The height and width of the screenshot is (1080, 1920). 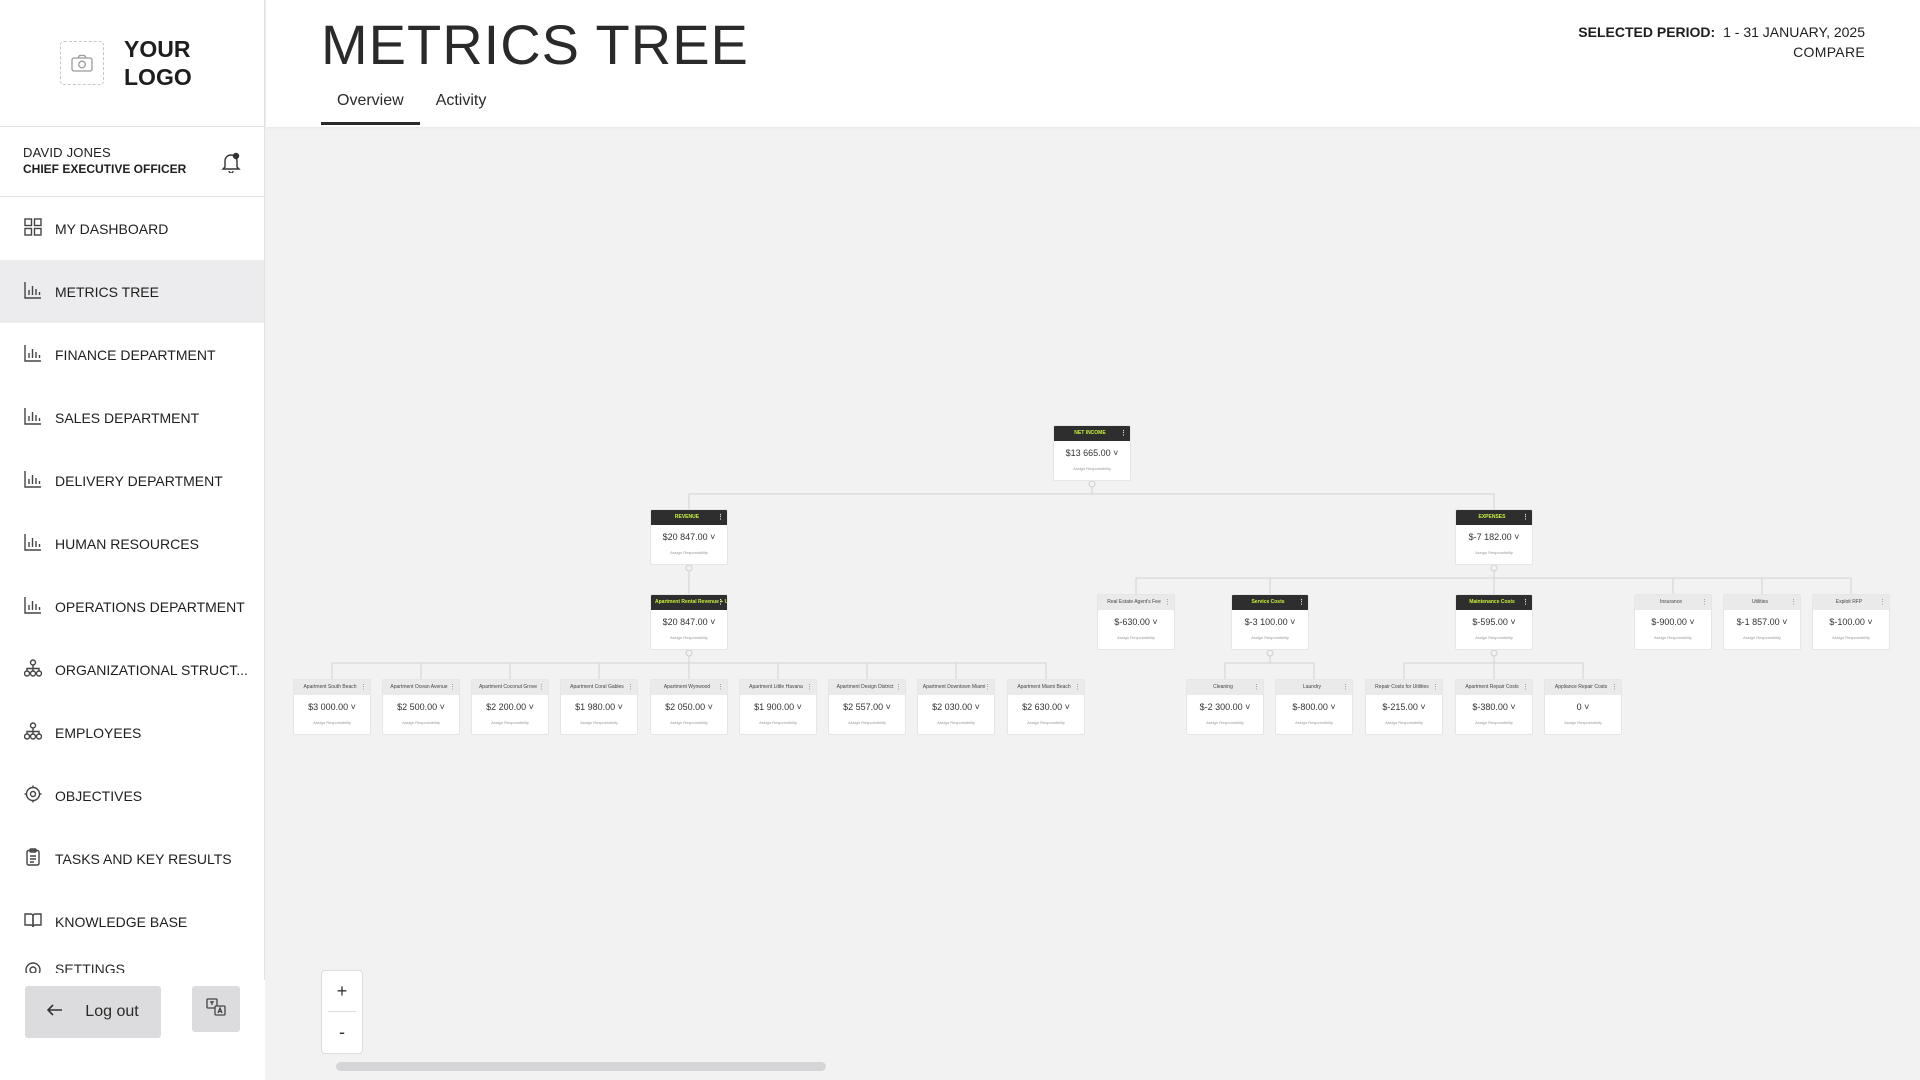 I want to click on metric-node-value: $-900.00 ˅, so click(x=1673, y=622).